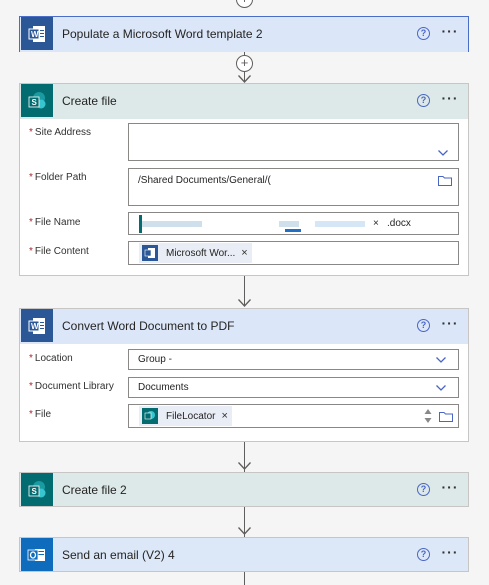 This screenshot has height=585, width=489. Describe the element at coordinates (37, 554) in the screenshot. I see `outlook-icon` at that location.